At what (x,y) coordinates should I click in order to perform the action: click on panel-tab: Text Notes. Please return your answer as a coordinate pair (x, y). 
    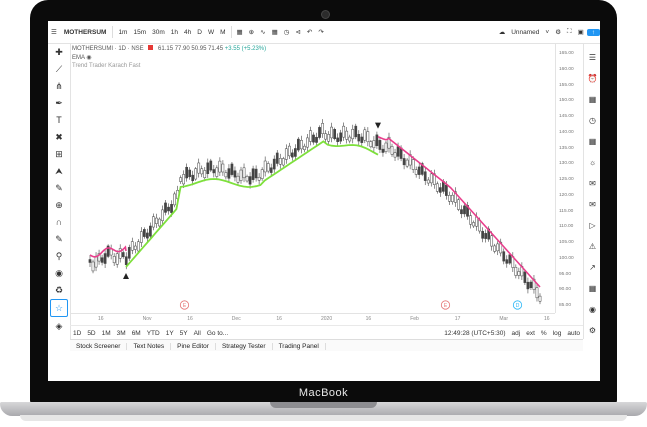
    Looking at the image, I should click on (149, 346).